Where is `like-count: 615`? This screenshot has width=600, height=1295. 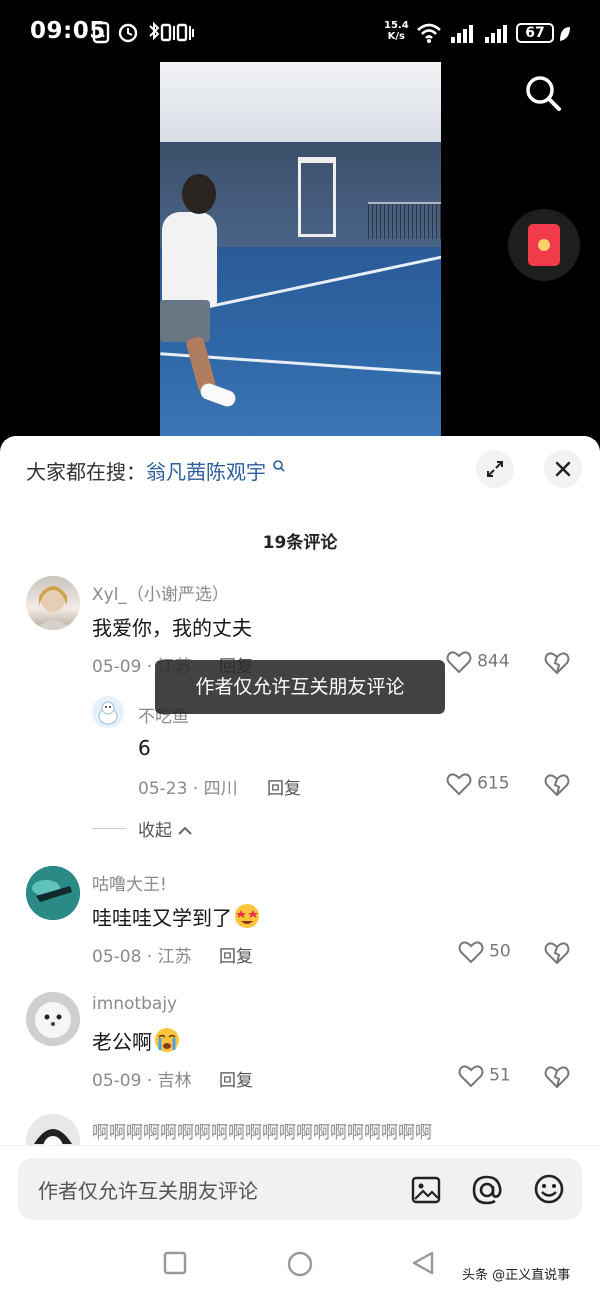
like-count: 615 is located at coordinates (493, 783).